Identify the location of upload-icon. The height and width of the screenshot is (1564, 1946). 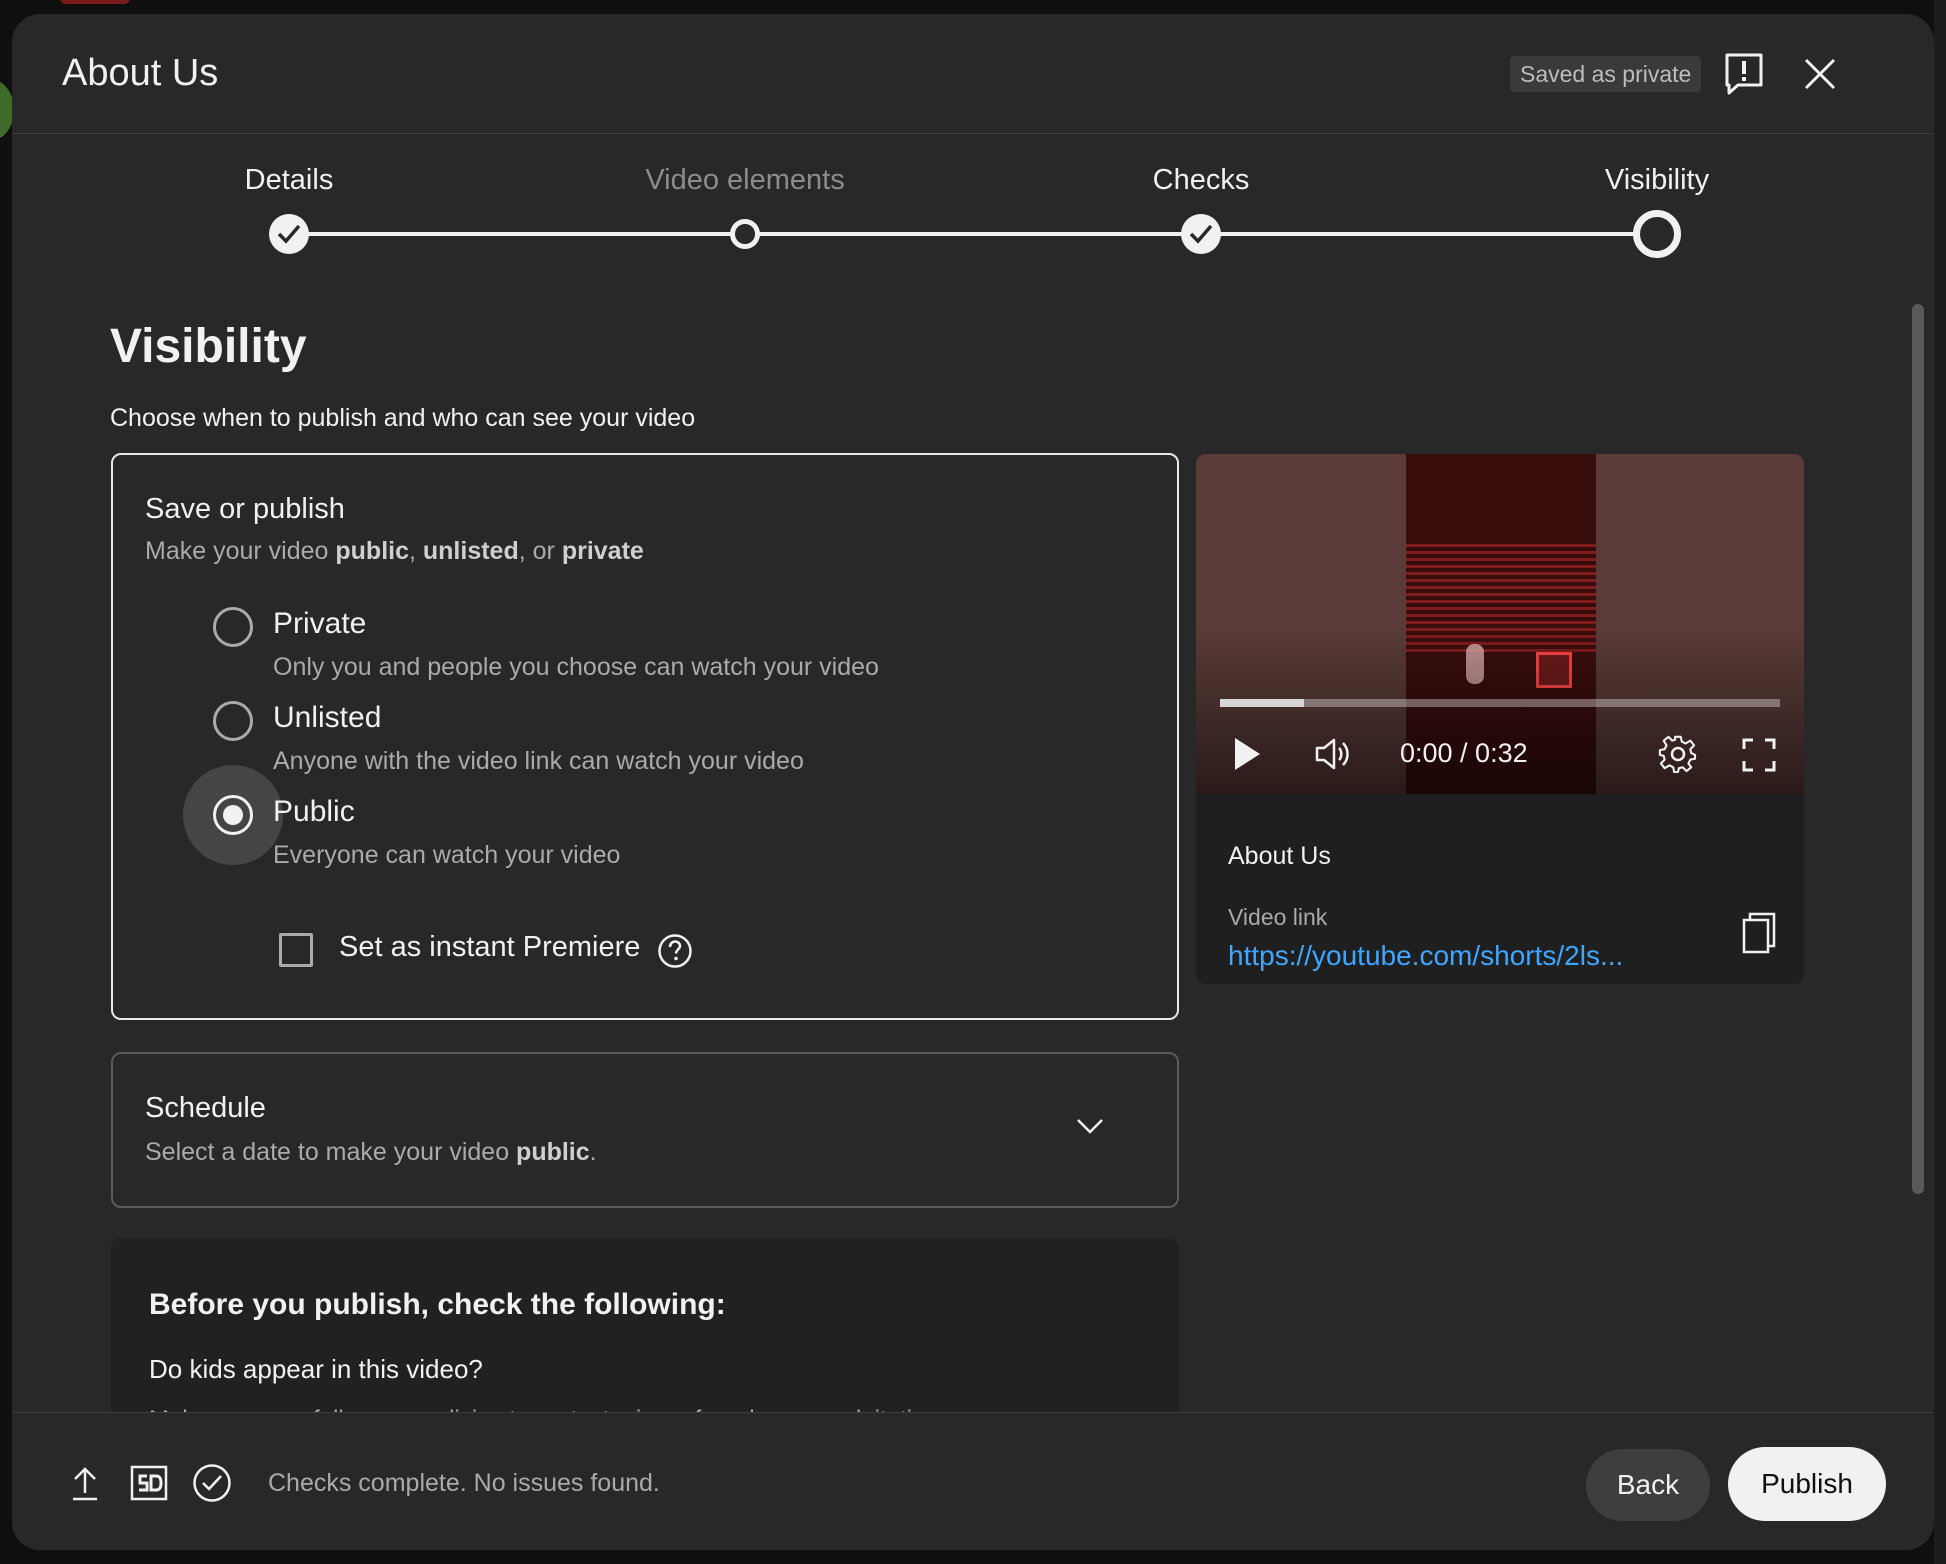
(85, 1484).